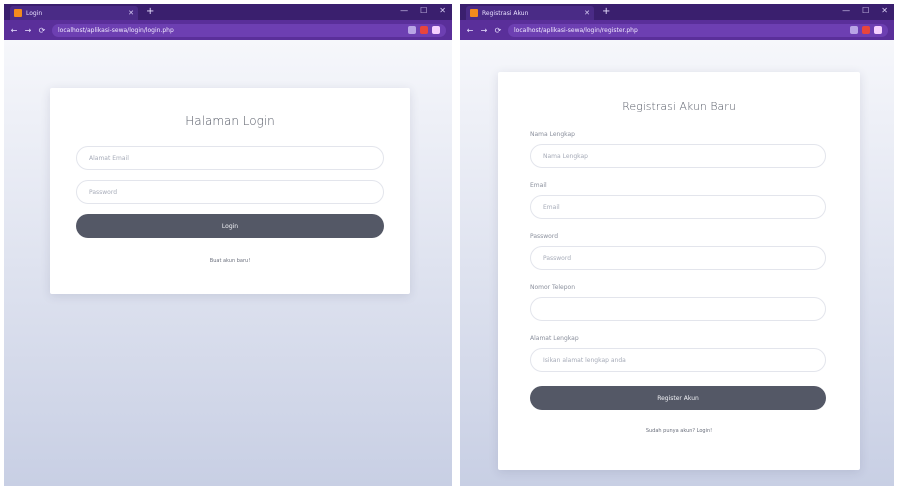 This screenshot has width=897, height=487. I want to click on name-input, so click(678, 156).